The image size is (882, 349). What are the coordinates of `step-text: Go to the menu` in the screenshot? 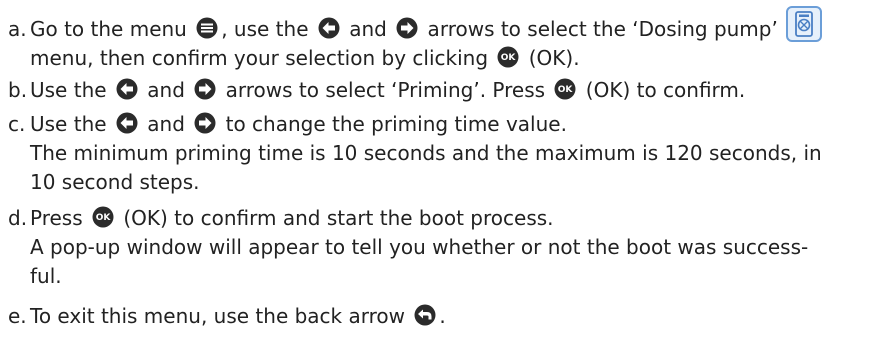 It's located at (112, 29).